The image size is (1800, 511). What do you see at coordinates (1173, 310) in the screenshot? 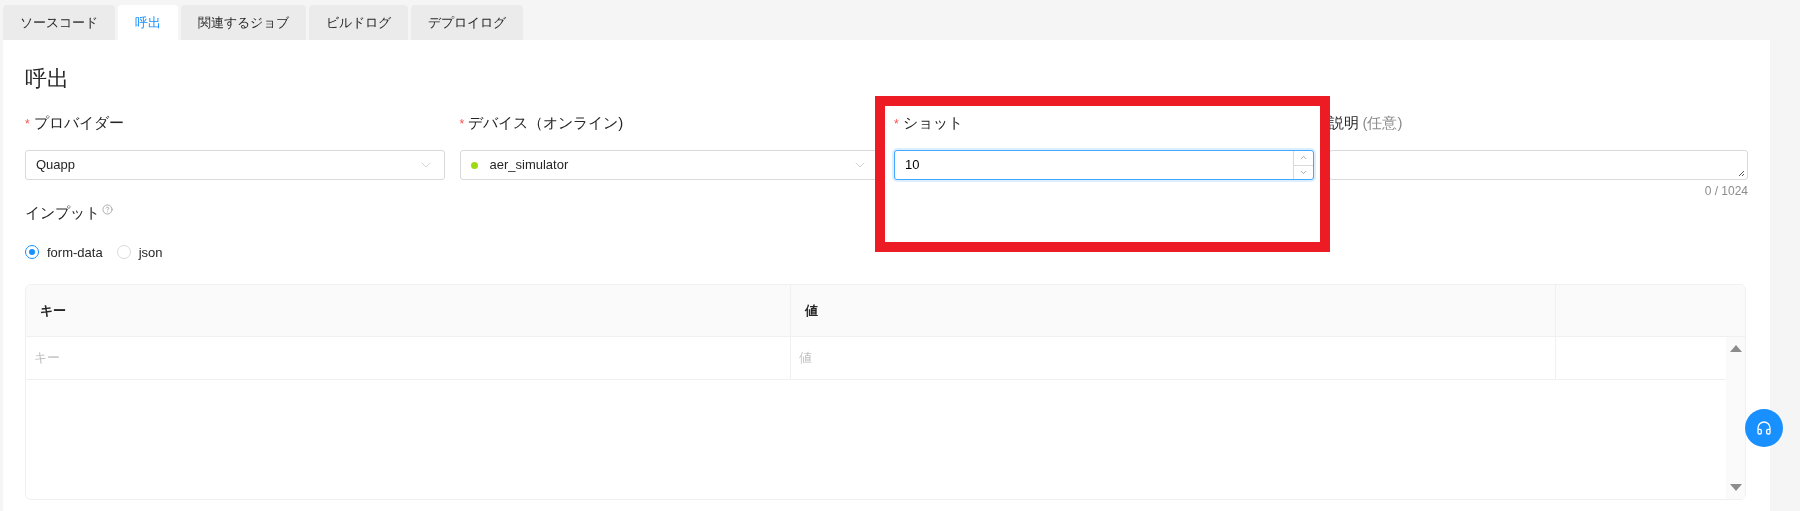
I see `column-header: 値` at bounding box center [1173, 310].